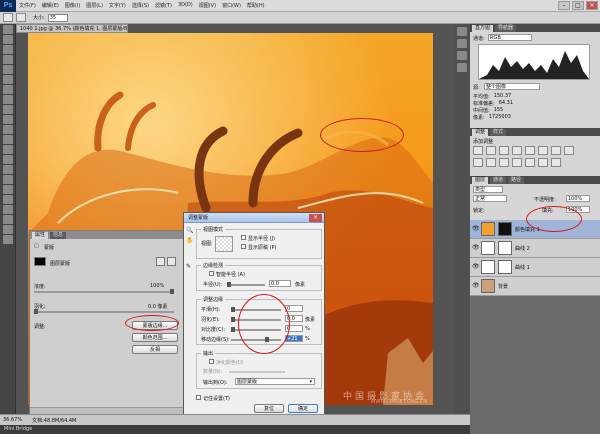 This screenshot has height=434, width=600. I want to click on tab-styles: 样式, so click(498, 132).